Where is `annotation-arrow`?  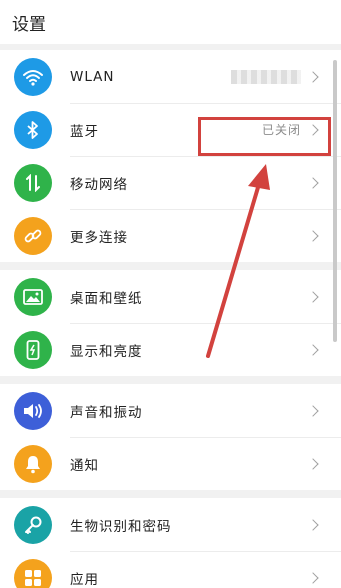
annotation-arrow is located at coordinates (238, 261).